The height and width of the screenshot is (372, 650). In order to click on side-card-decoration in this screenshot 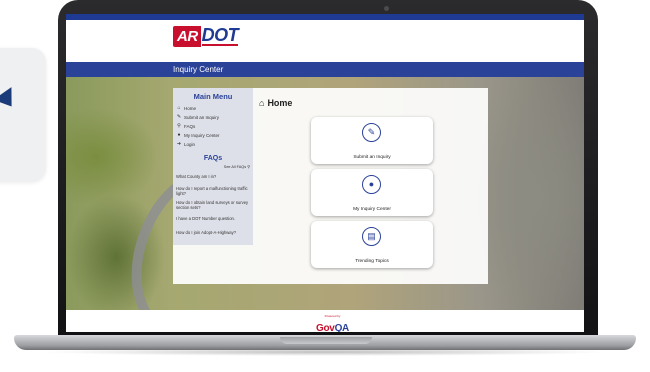, I will do `click(23, 115)`.